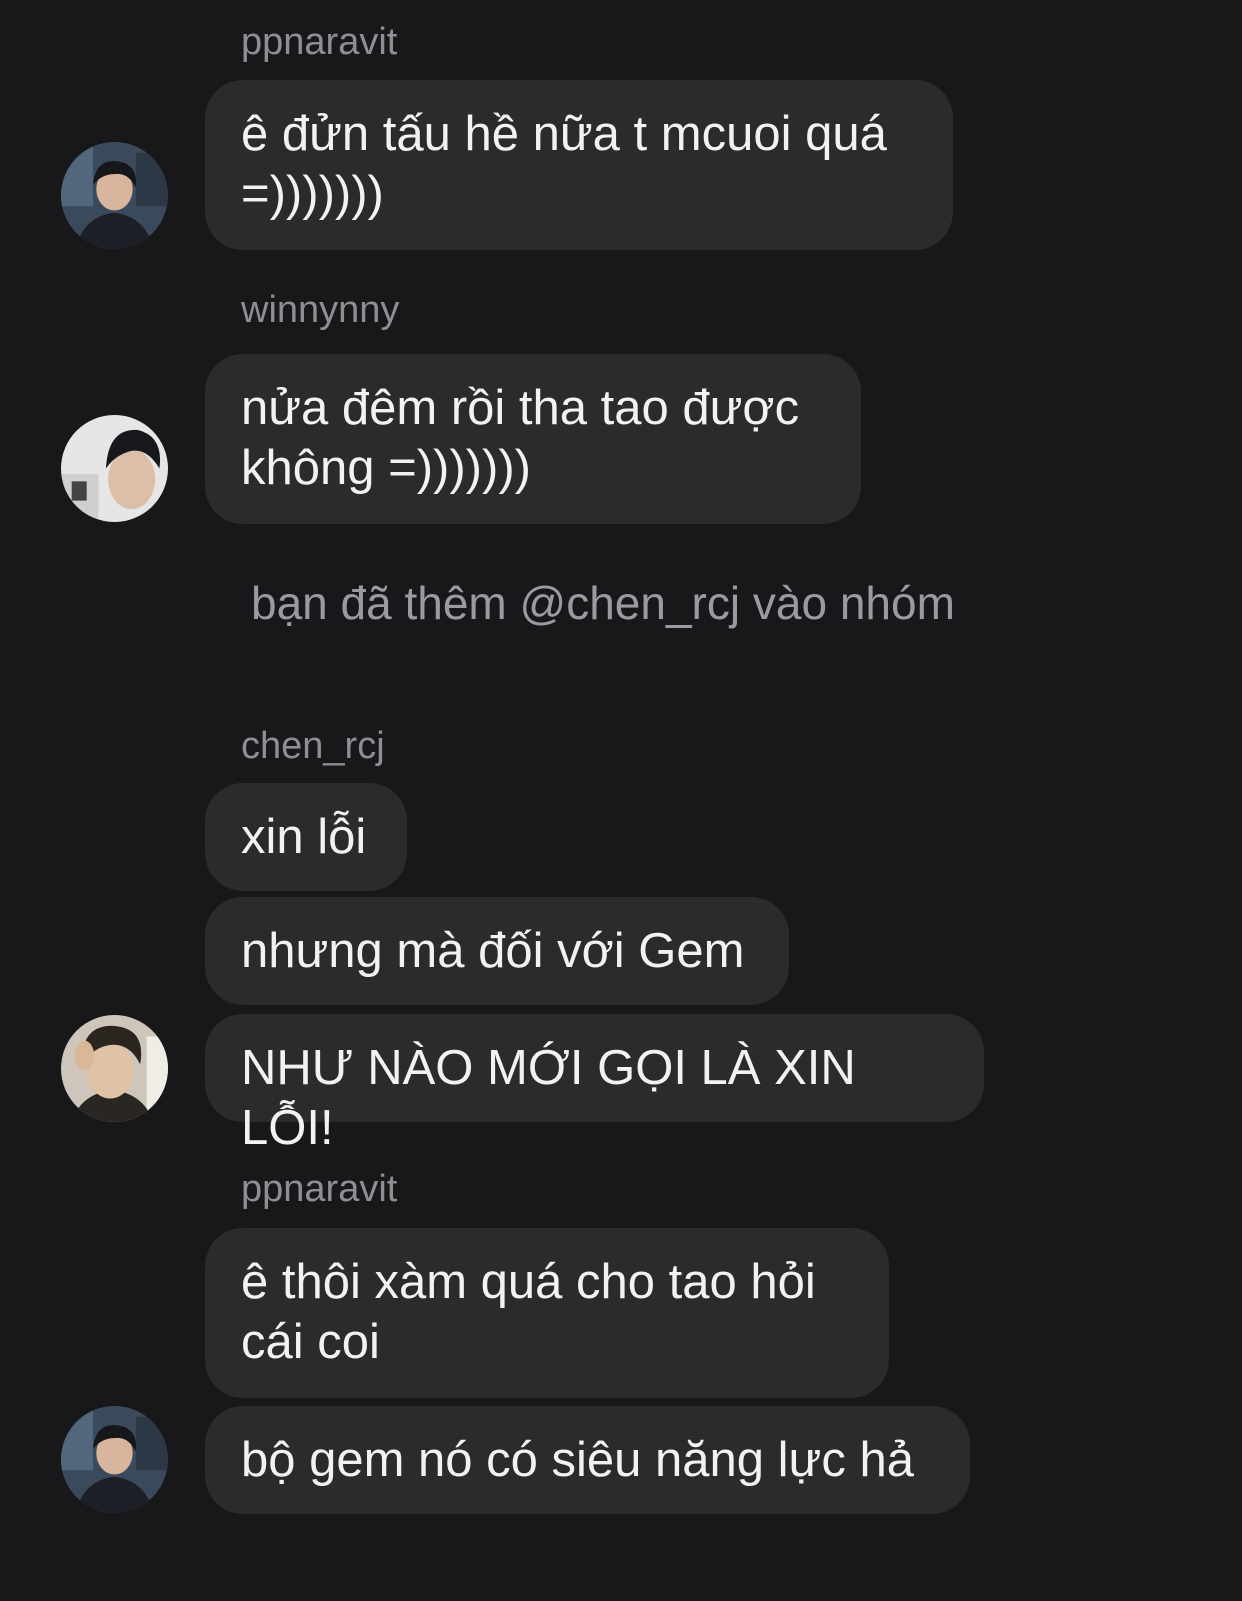 The width and height of the screenshot is (1242, 1601). What do you see at coordinates (320, 310) in the screenshot?
I see `sender-username: winnynny` at bounding box center [320, 310].